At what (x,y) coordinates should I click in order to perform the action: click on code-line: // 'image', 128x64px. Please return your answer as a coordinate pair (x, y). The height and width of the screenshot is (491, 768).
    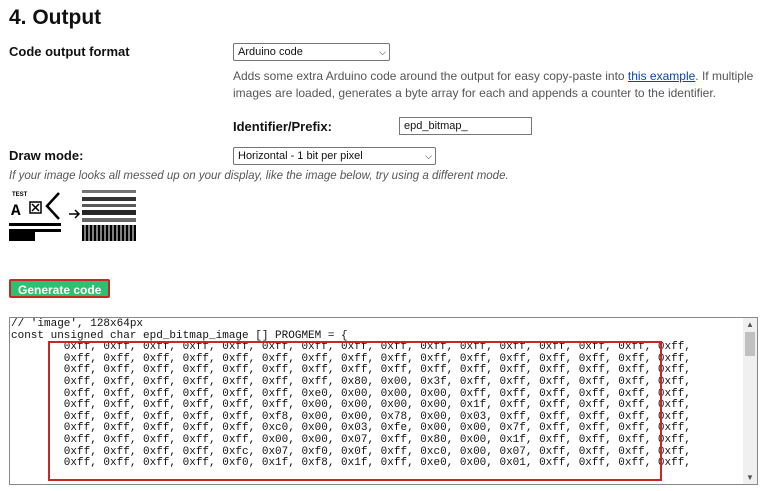
    Looking at the image, I should click on (77, 324).